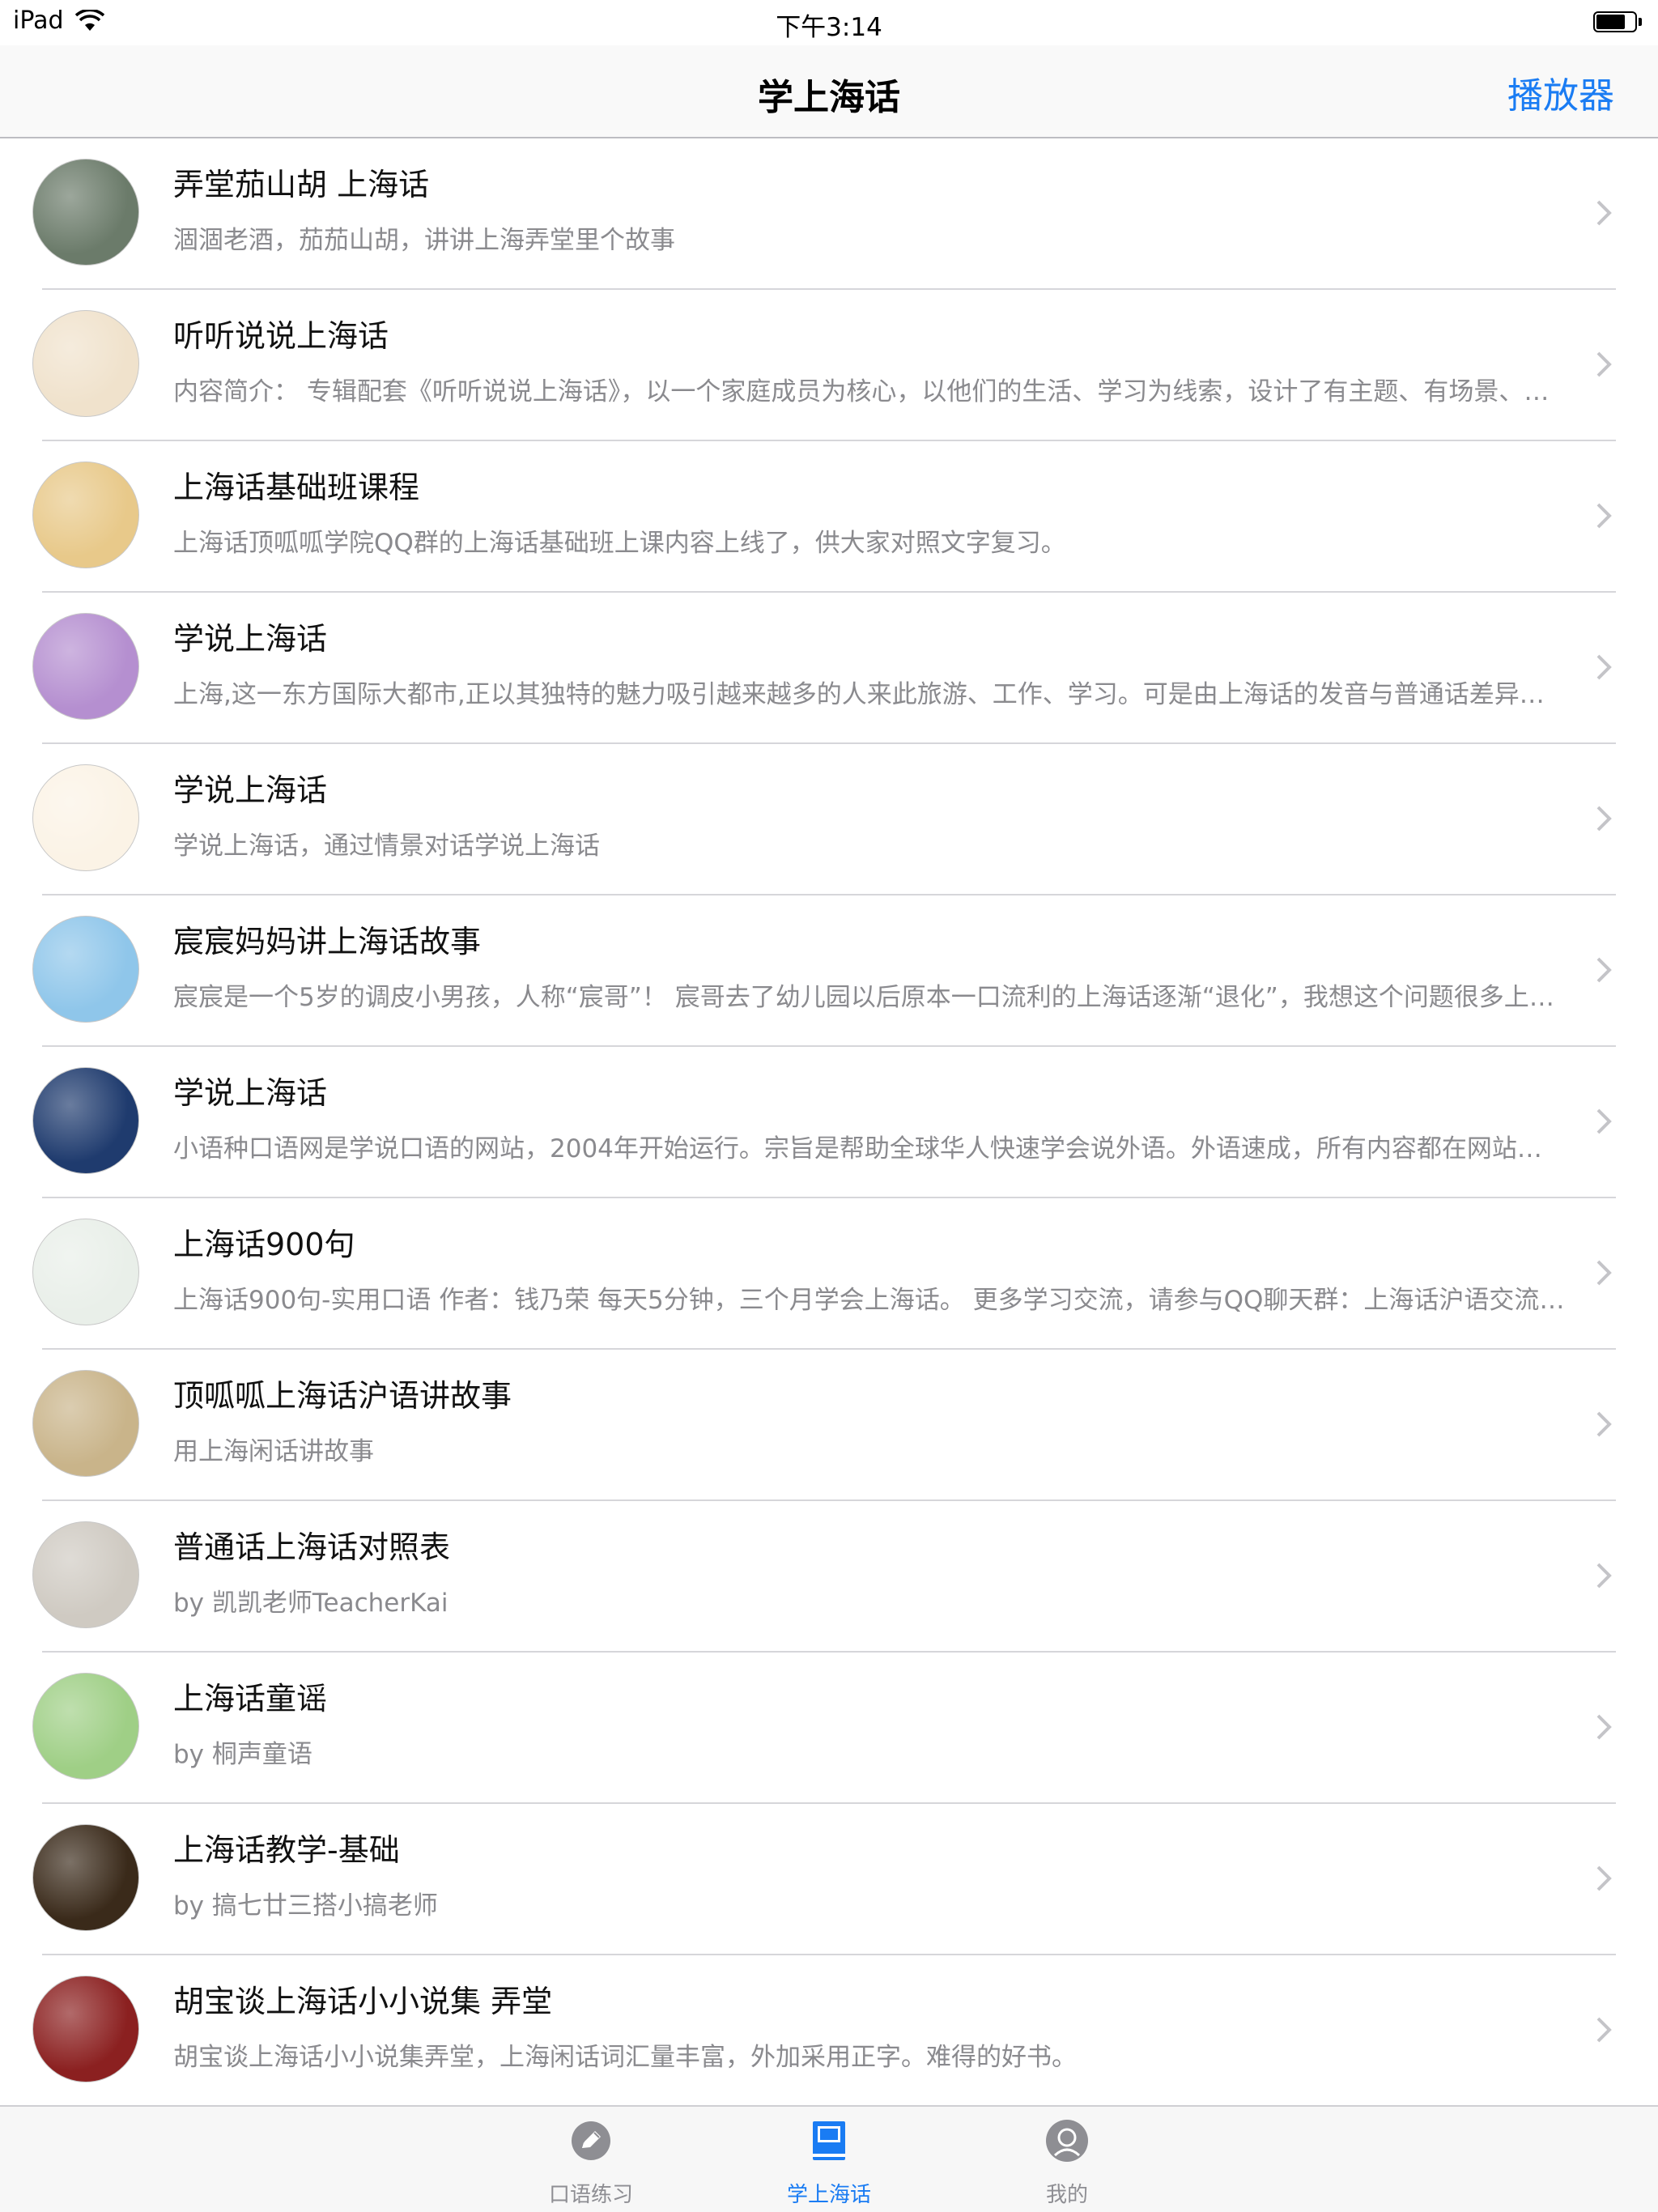  Describe the element at coordinates (296, 488) in the screenshot. I see `item-title: 上海话基础班课程` at that location.